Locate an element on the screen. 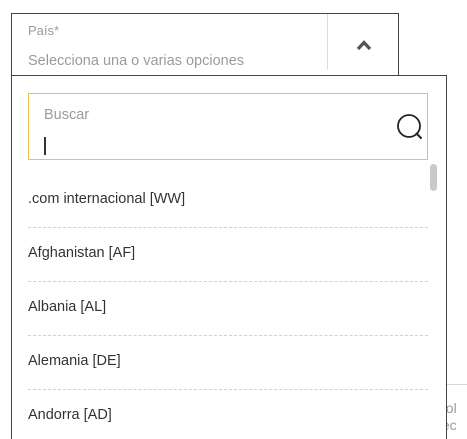 This screenshot has width=467, height=439. list-item: Andorra [AD] is located at coordinates (228, 414).